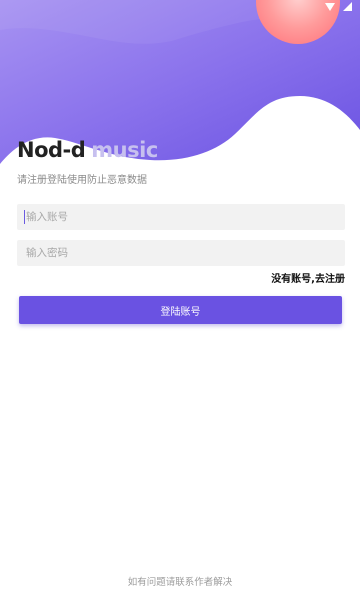  I want to click on wifi-icon, so click(330, 6).